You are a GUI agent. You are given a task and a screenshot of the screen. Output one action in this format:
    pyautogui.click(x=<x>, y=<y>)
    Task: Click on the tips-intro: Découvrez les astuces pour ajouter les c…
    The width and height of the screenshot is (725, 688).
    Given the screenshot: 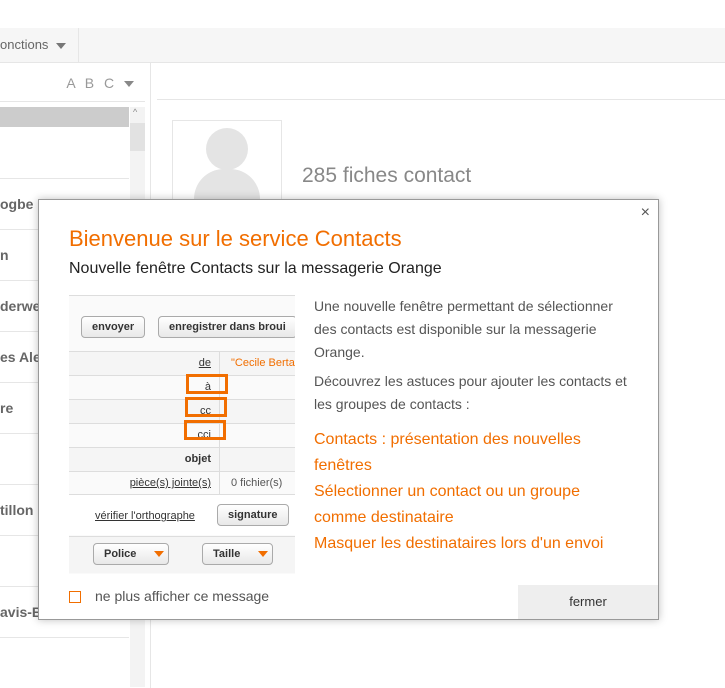 What is the action you would take?
    pyautogui.click(x=470, y=392)
    